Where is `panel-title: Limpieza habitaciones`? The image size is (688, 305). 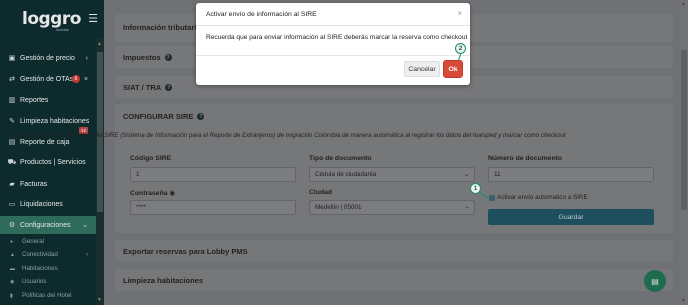
panel-title: Limpieza habitaciones is located at coordinates (163, 280).